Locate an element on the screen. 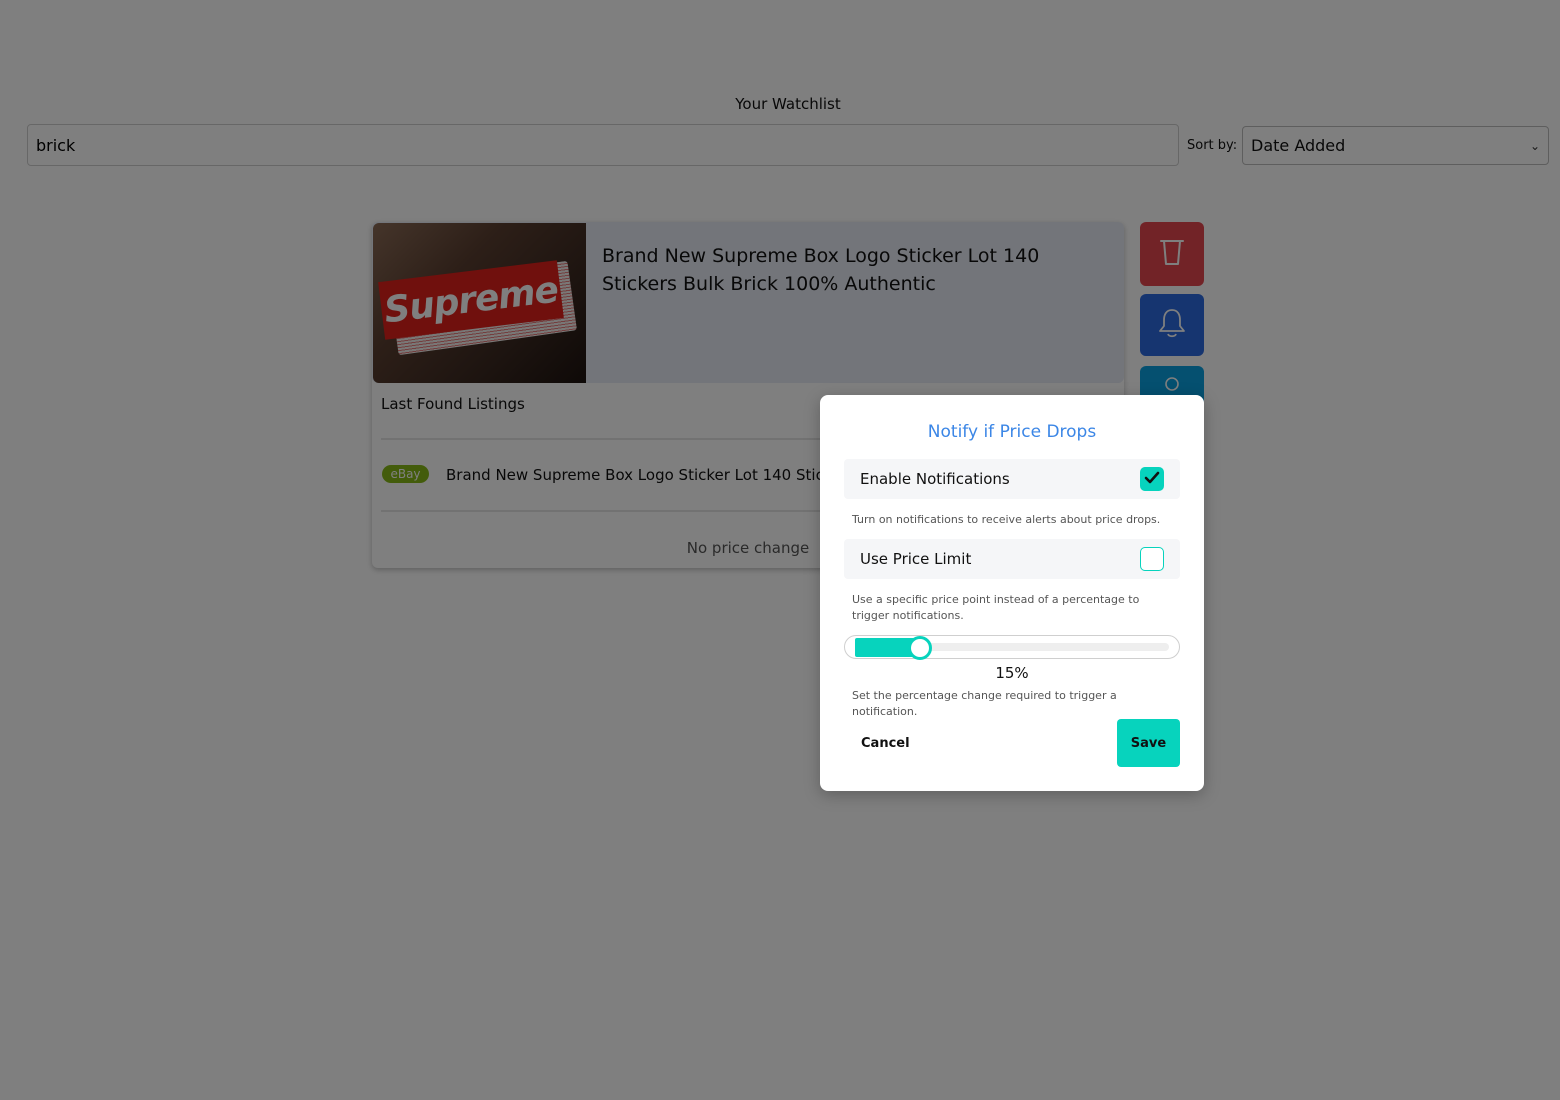  slider-value: 15% is located at coordinates (1012, 673).